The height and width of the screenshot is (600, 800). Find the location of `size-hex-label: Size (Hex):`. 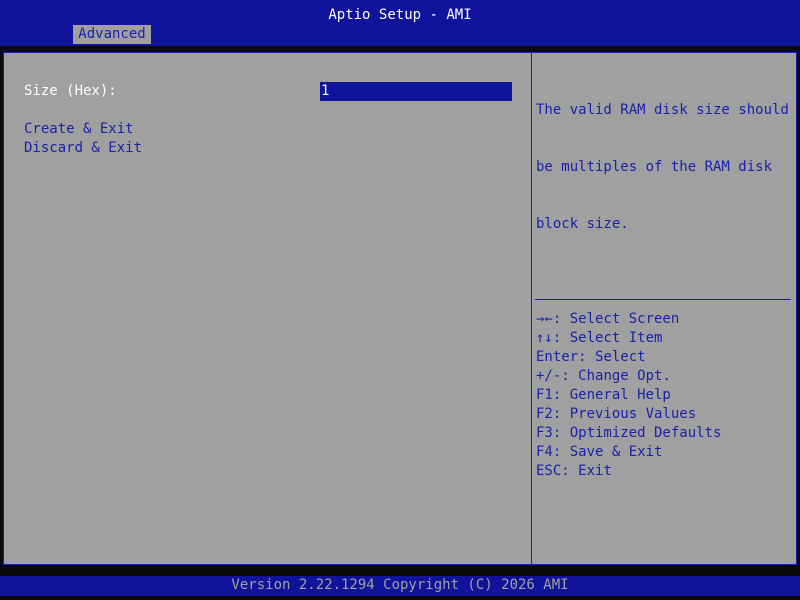

size-hex-label: Size (Hex): is located at coordinates (70, 91).